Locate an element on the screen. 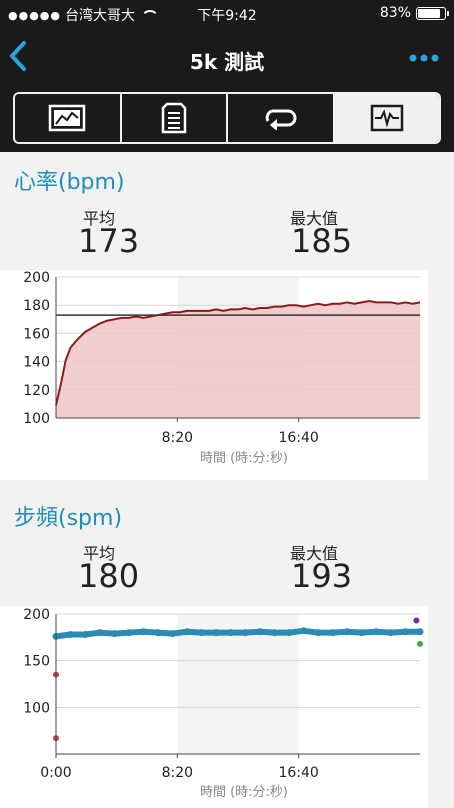 The image size is (454, 808). laps-loop-icon is located at coordinates (281, 119).